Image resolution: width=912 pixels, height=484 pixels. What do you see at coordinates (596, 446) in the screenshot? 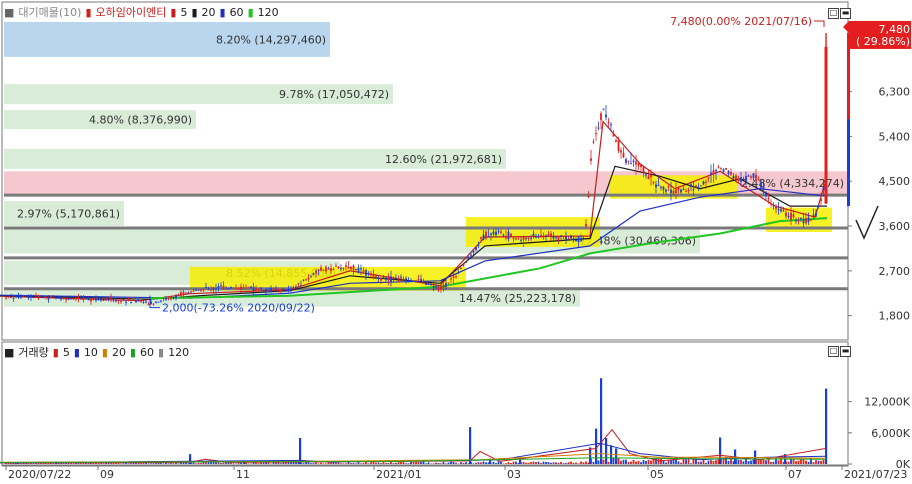
I see `volume-spike-bar` at bounding box center [596, 446].